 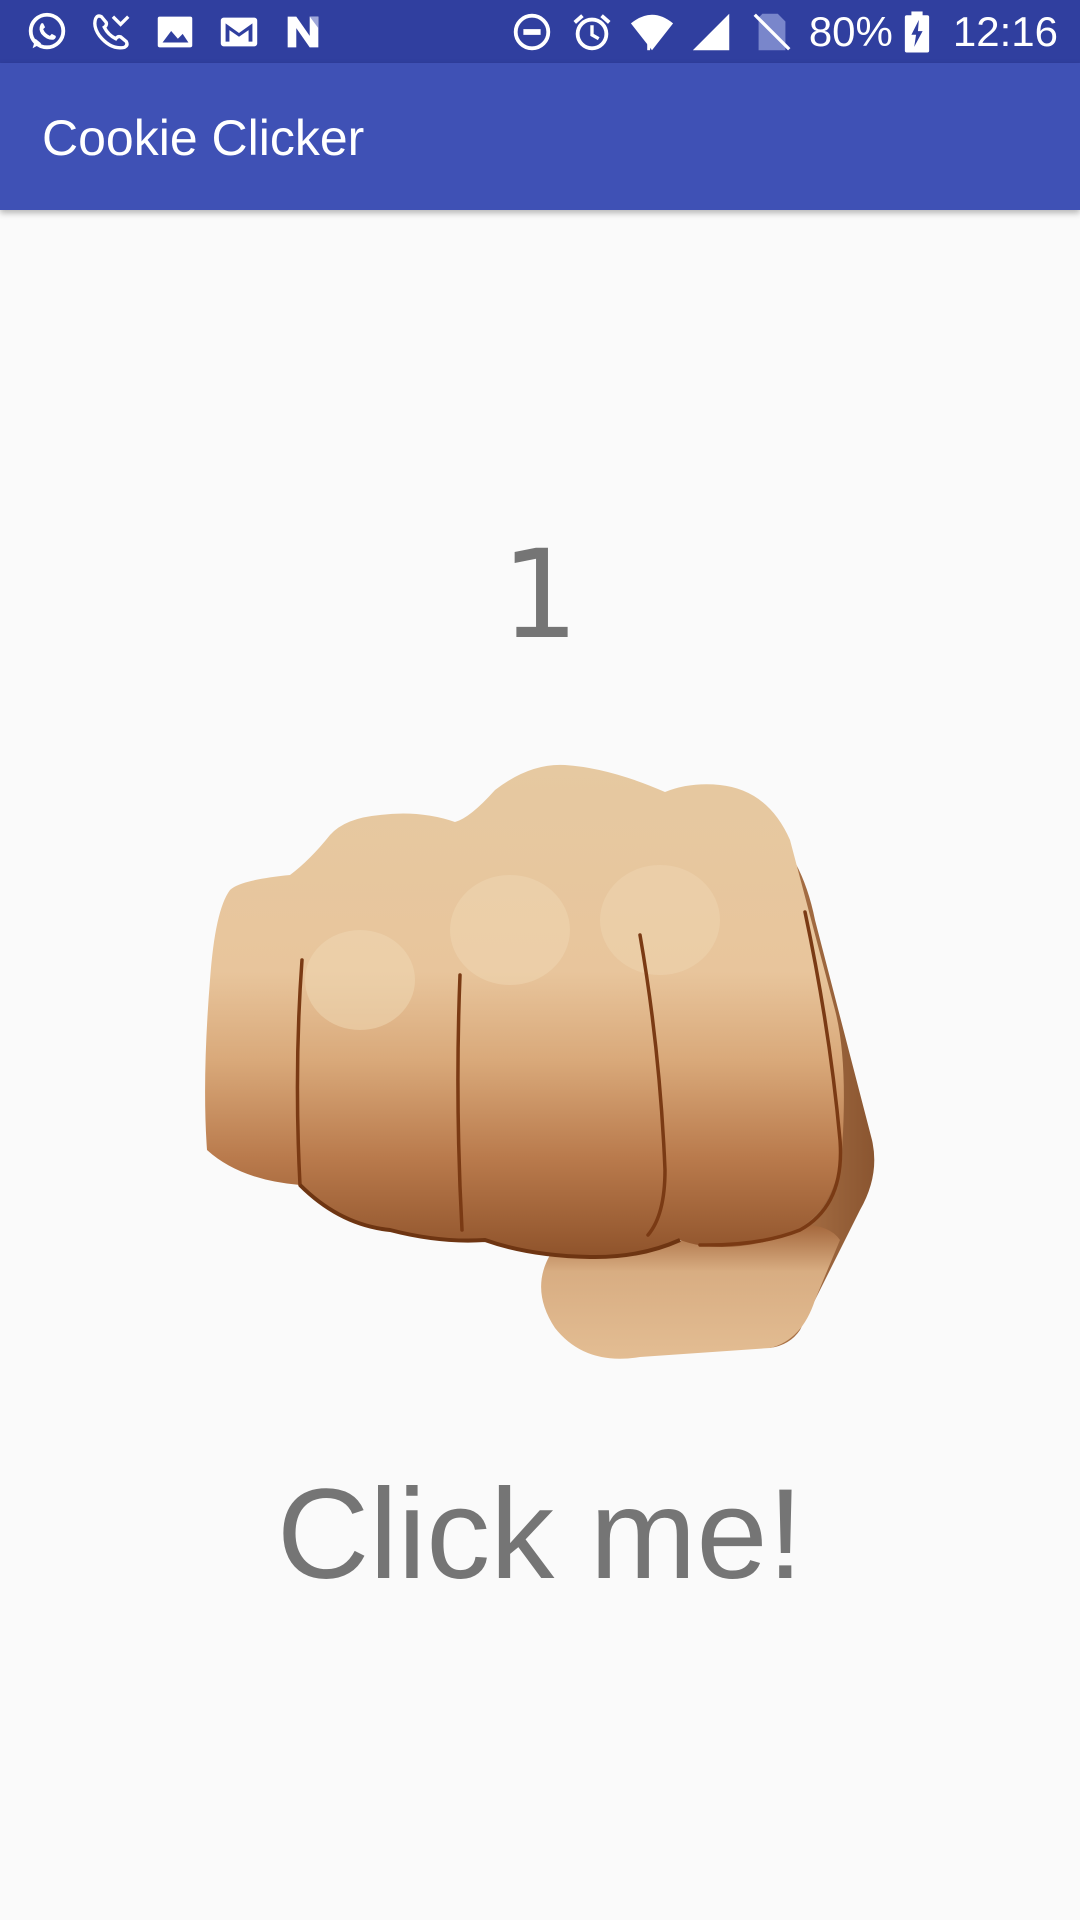 I want to click on click-counter: 1, so click(x=540, y=595).